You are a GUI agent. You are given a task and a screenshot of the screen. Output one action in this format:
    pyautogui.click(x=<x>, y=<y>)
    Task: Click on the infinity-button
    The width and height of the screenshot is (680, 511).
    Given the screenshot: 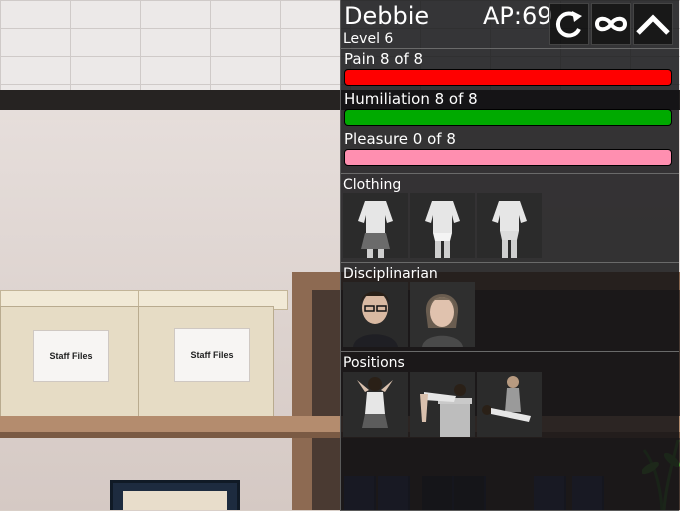 What is the action you would take?
    pyautogui.click(x=611, y=24)
    